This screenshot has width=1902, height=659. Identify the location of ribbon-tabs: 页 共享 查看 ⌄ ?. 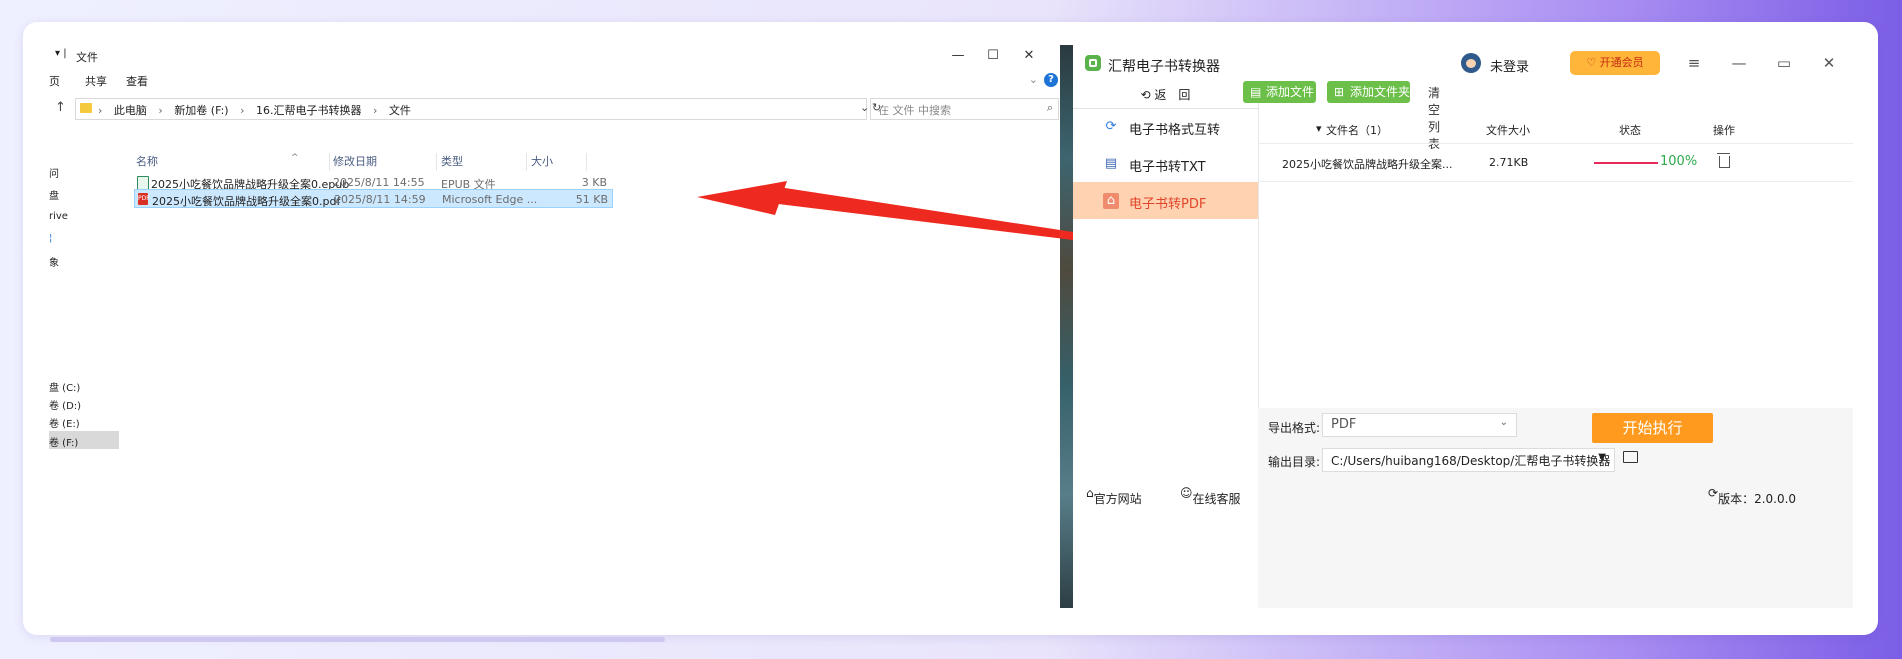
(554, 80).